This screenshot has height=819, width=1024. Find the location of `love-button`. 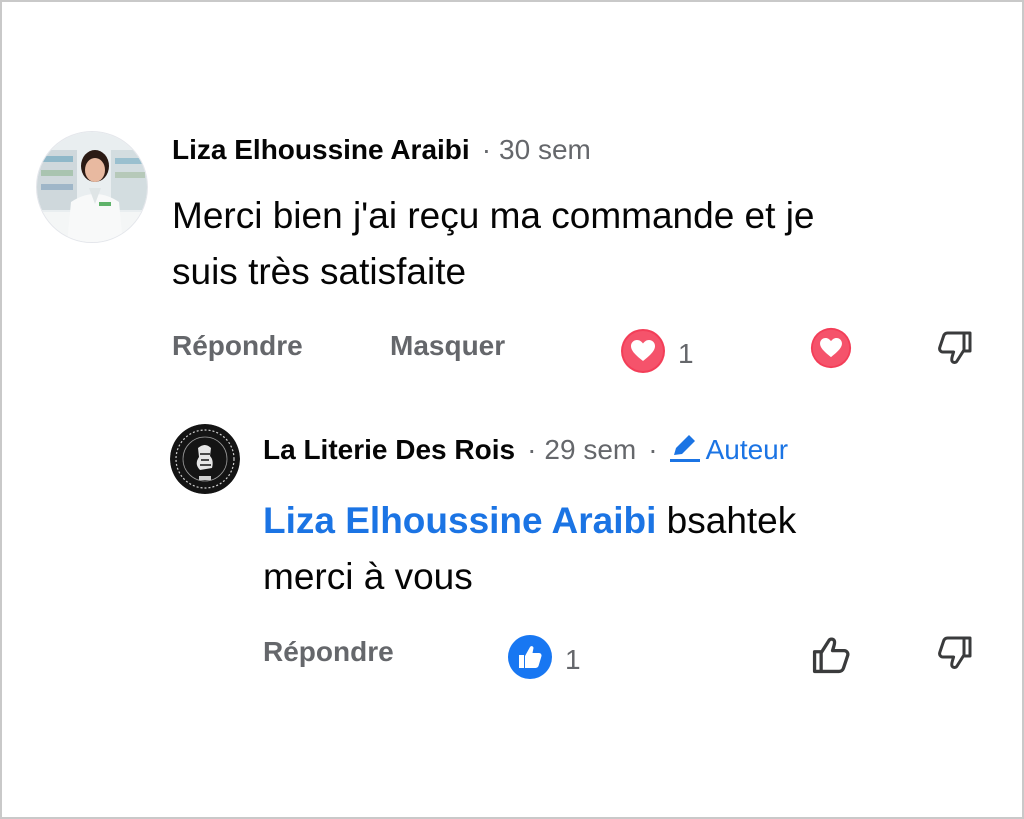

love-button is located at coordinates (831, 350).